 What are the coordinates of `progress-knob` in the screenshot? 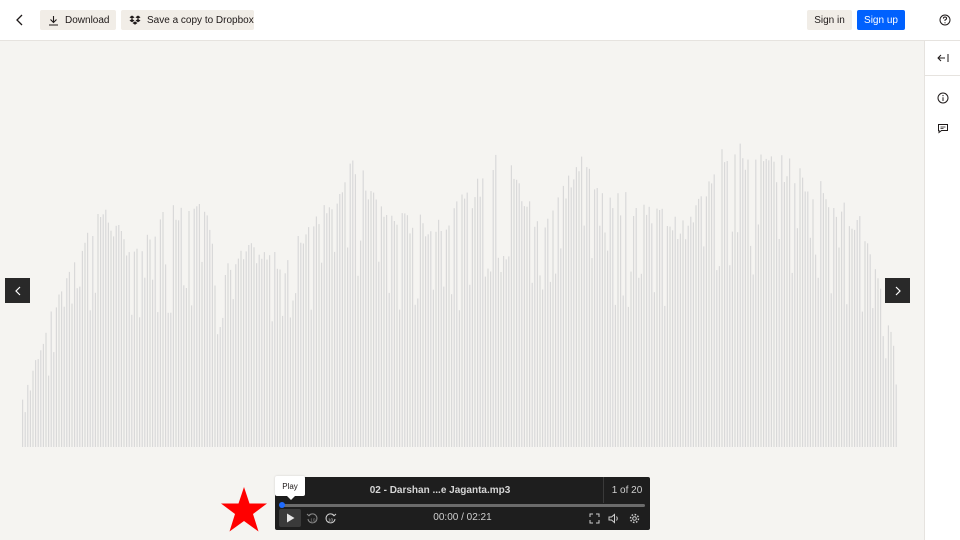 It's located at (282, 505).